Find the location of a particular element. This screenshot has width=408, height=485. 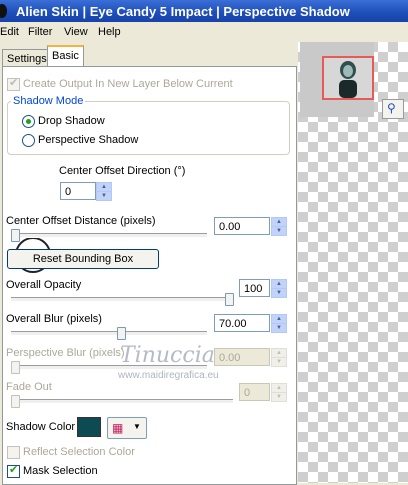

mask-selection-checkbox: ✔ is located at coordinates (13, 471).